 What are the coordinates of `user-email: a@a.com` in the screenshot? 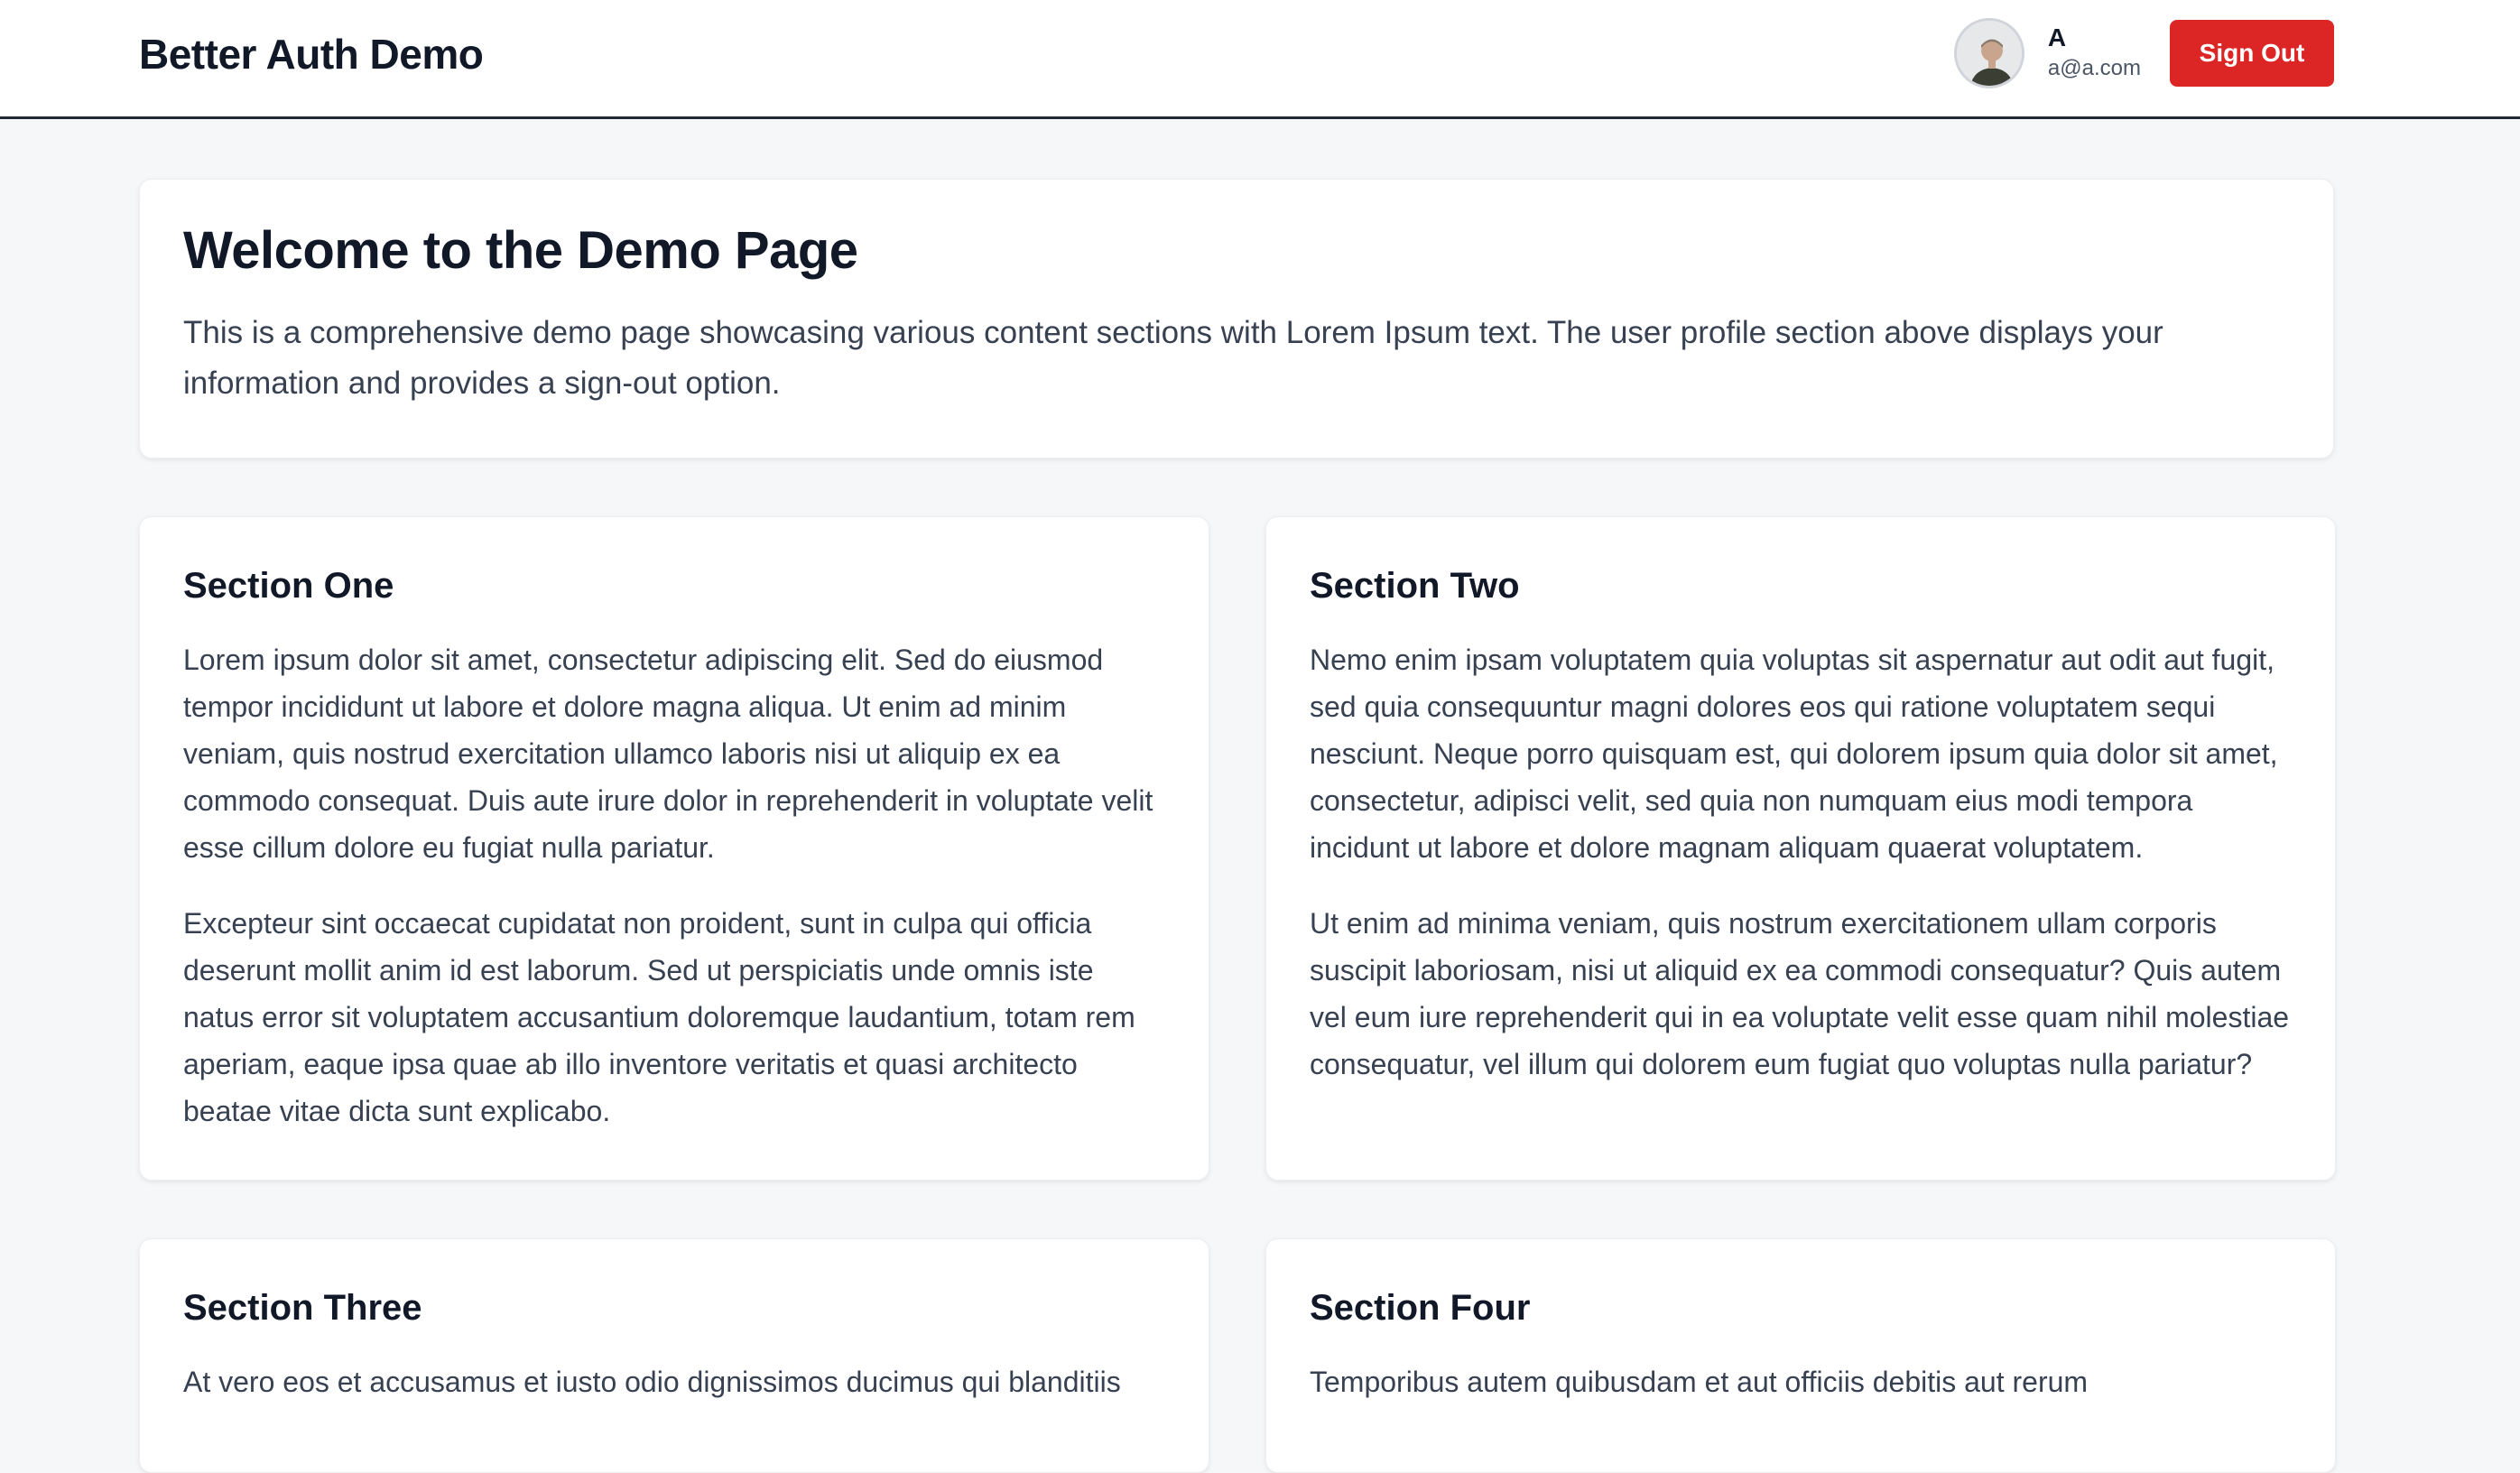 It's located at (2094, 68).